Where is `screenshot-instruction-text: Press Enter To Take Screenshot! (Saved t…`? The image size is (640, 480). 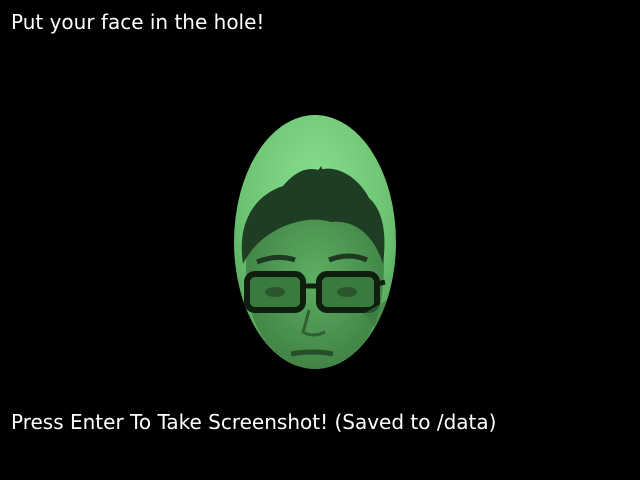
screenshot-instruction-text: Press Enter To Take Screenshot! (Saved t… is located at coordinates (254, 422).